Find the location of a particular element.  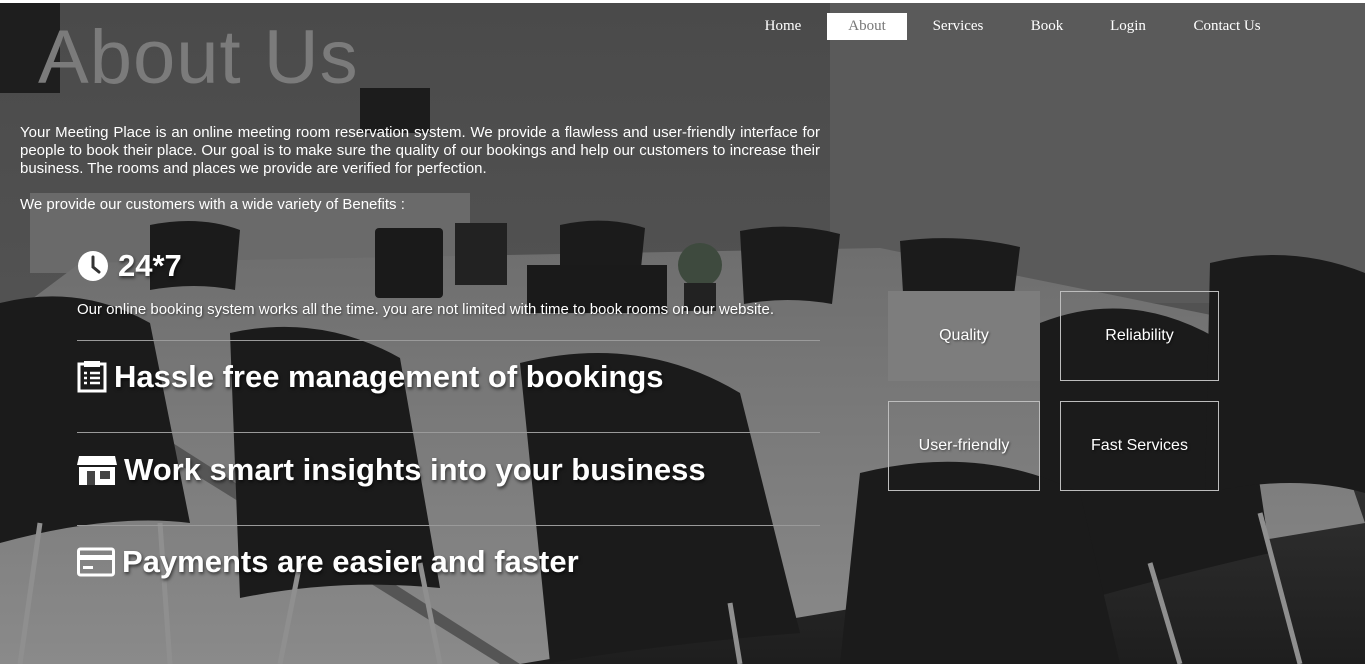

feature-title-text: Hassle free management of bookings is located at coordinates (389, 376).